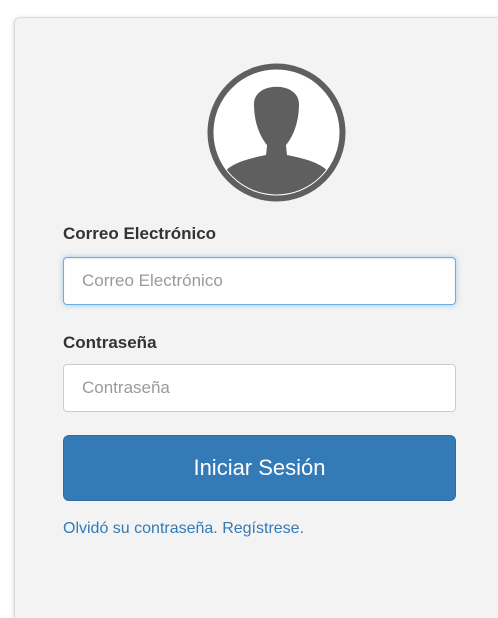 The height and width of the screenshot is (618, 498). Describe the element at coordinates (259, 281) in the screenshot. I see `email-input` at that location.